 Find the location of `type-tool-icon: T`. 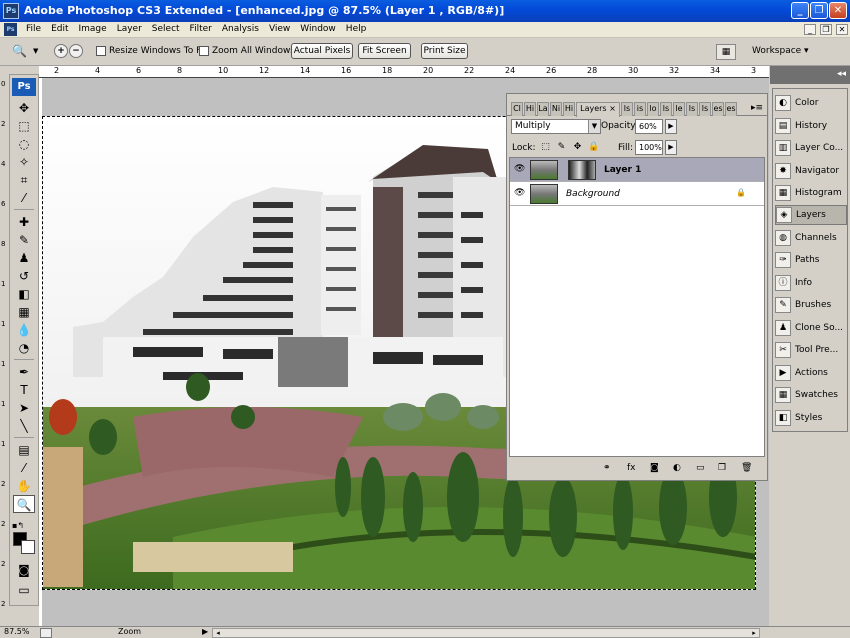

type-tool-icon: T is located at coordinates (24, 390).